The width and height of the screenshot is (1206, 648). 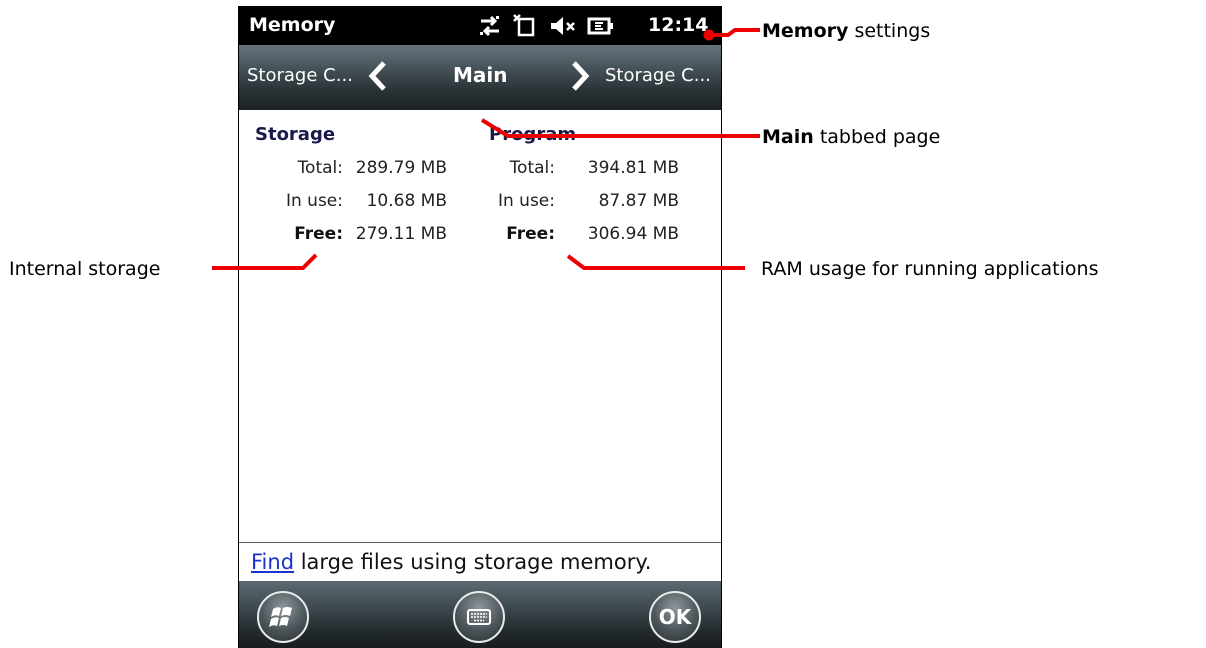 What do you see at coordinates (265, 261) in the screenshot?
I see `internal-storage-line` at bounding box center [265, 261].